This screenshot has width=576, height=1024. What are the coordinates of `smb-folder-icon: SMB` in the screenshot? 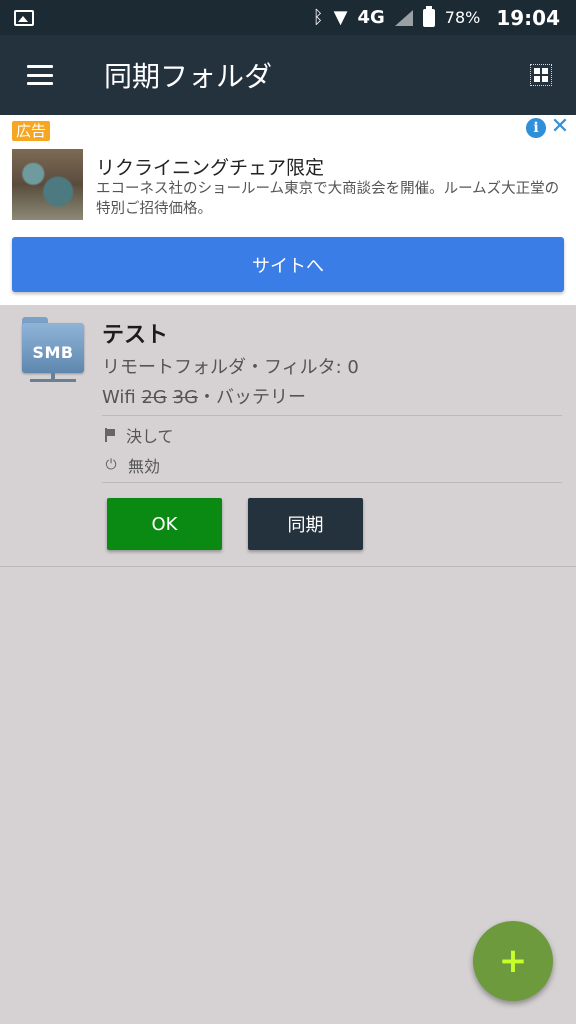 It's located at (53, 349).